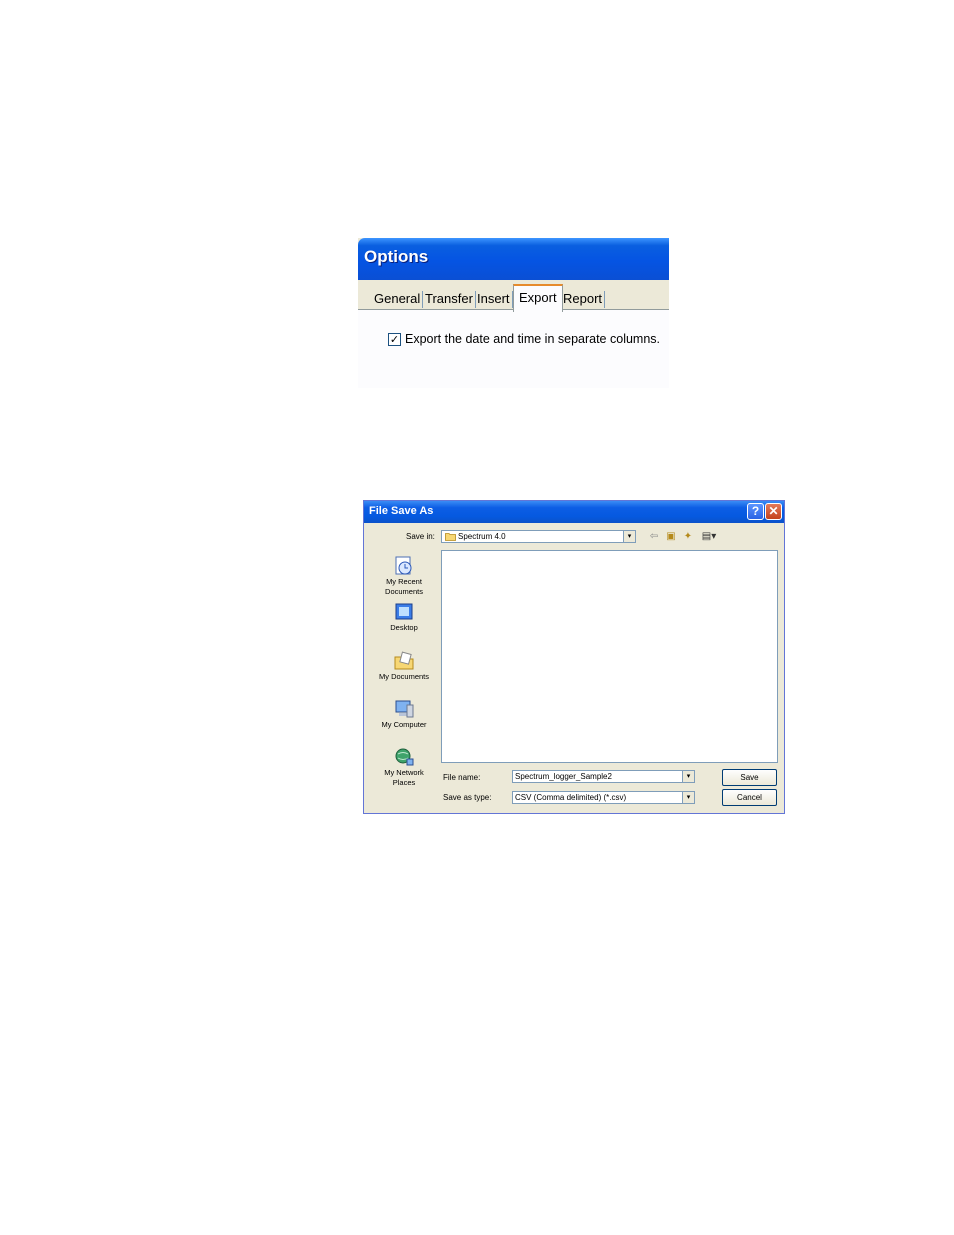  What do you see at coordinates (467, 797) in the screenshot?
I see `save-as-type-label: Save as type:` at bounding box center [467, 797].